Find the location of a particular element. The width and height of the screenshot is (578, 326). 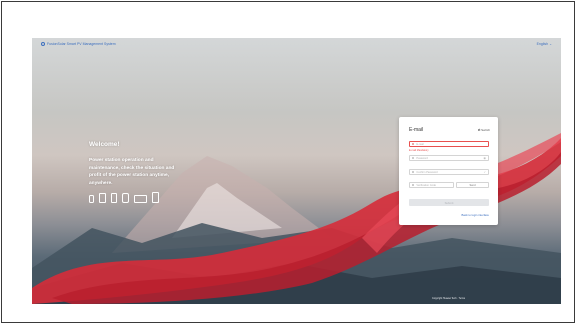

verification-code-field: Verification Code is located at coordinates (431, 185).